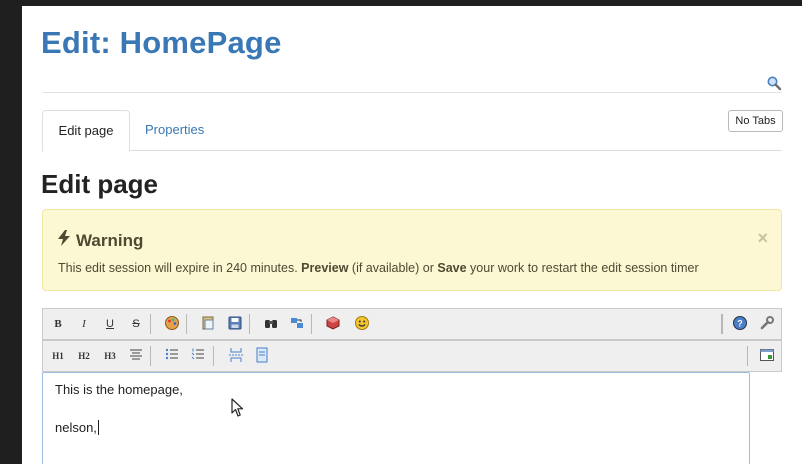 Image resolution: width=802 pixels, height=464 pixels. I want to click on warning-text-2: (if available) or, so click(393, 268).